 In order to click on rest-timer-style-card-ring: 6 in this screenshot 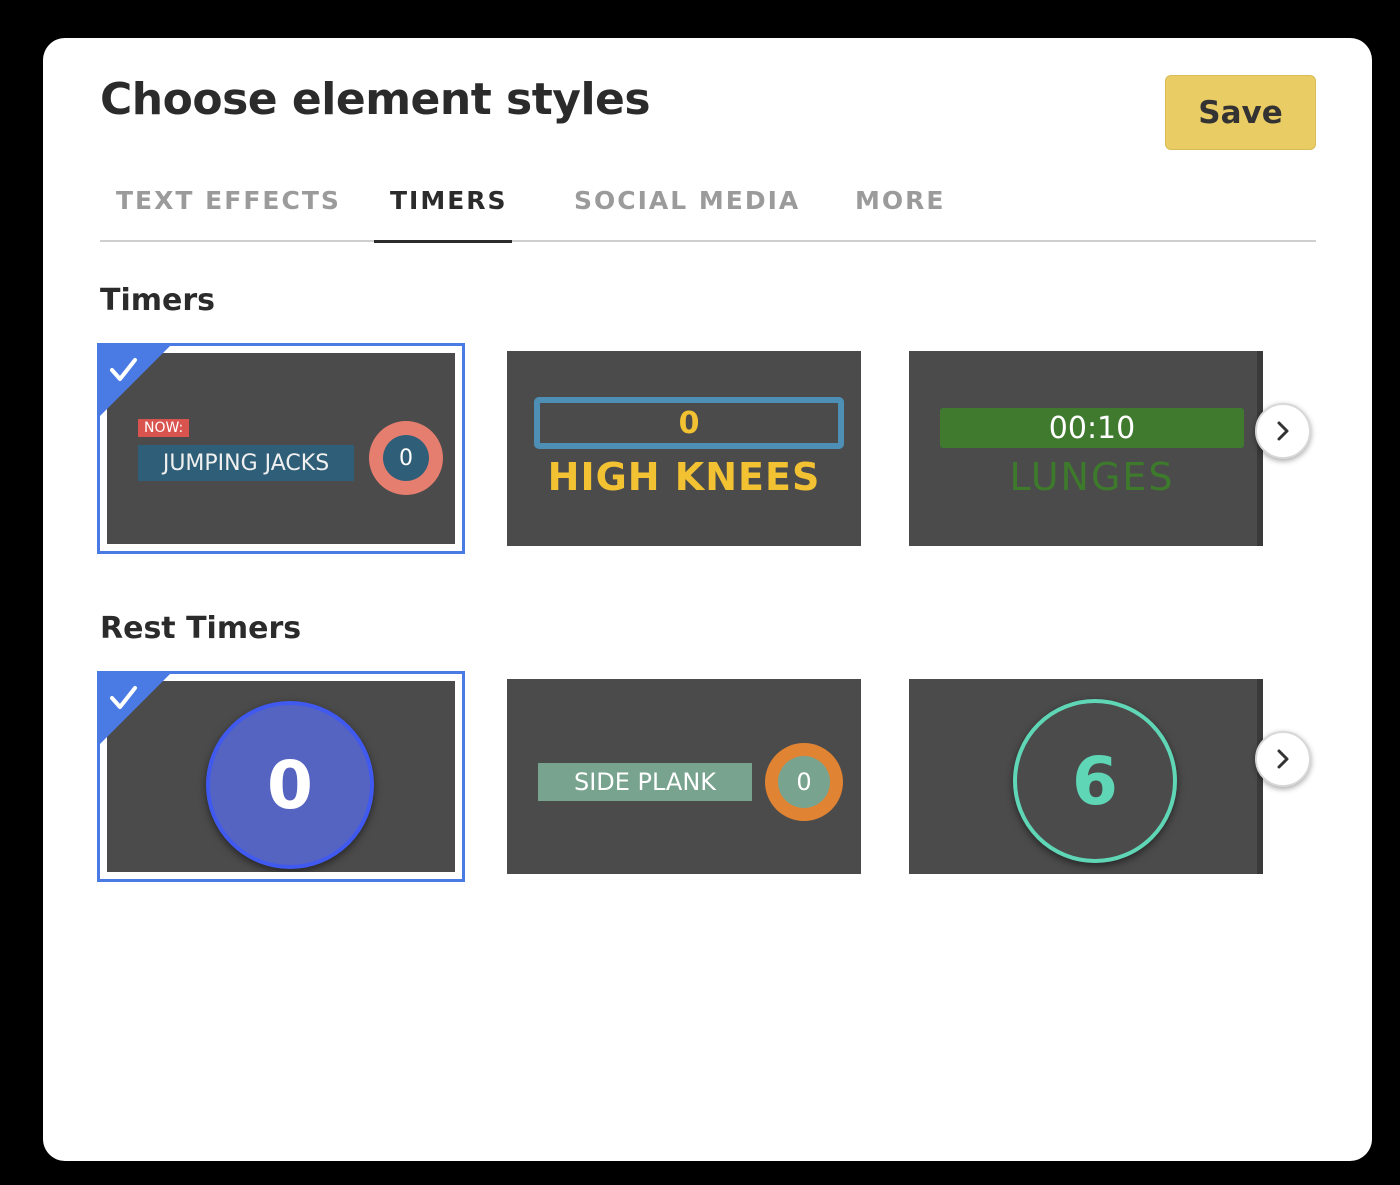, I will do `click(1086, 776)`.